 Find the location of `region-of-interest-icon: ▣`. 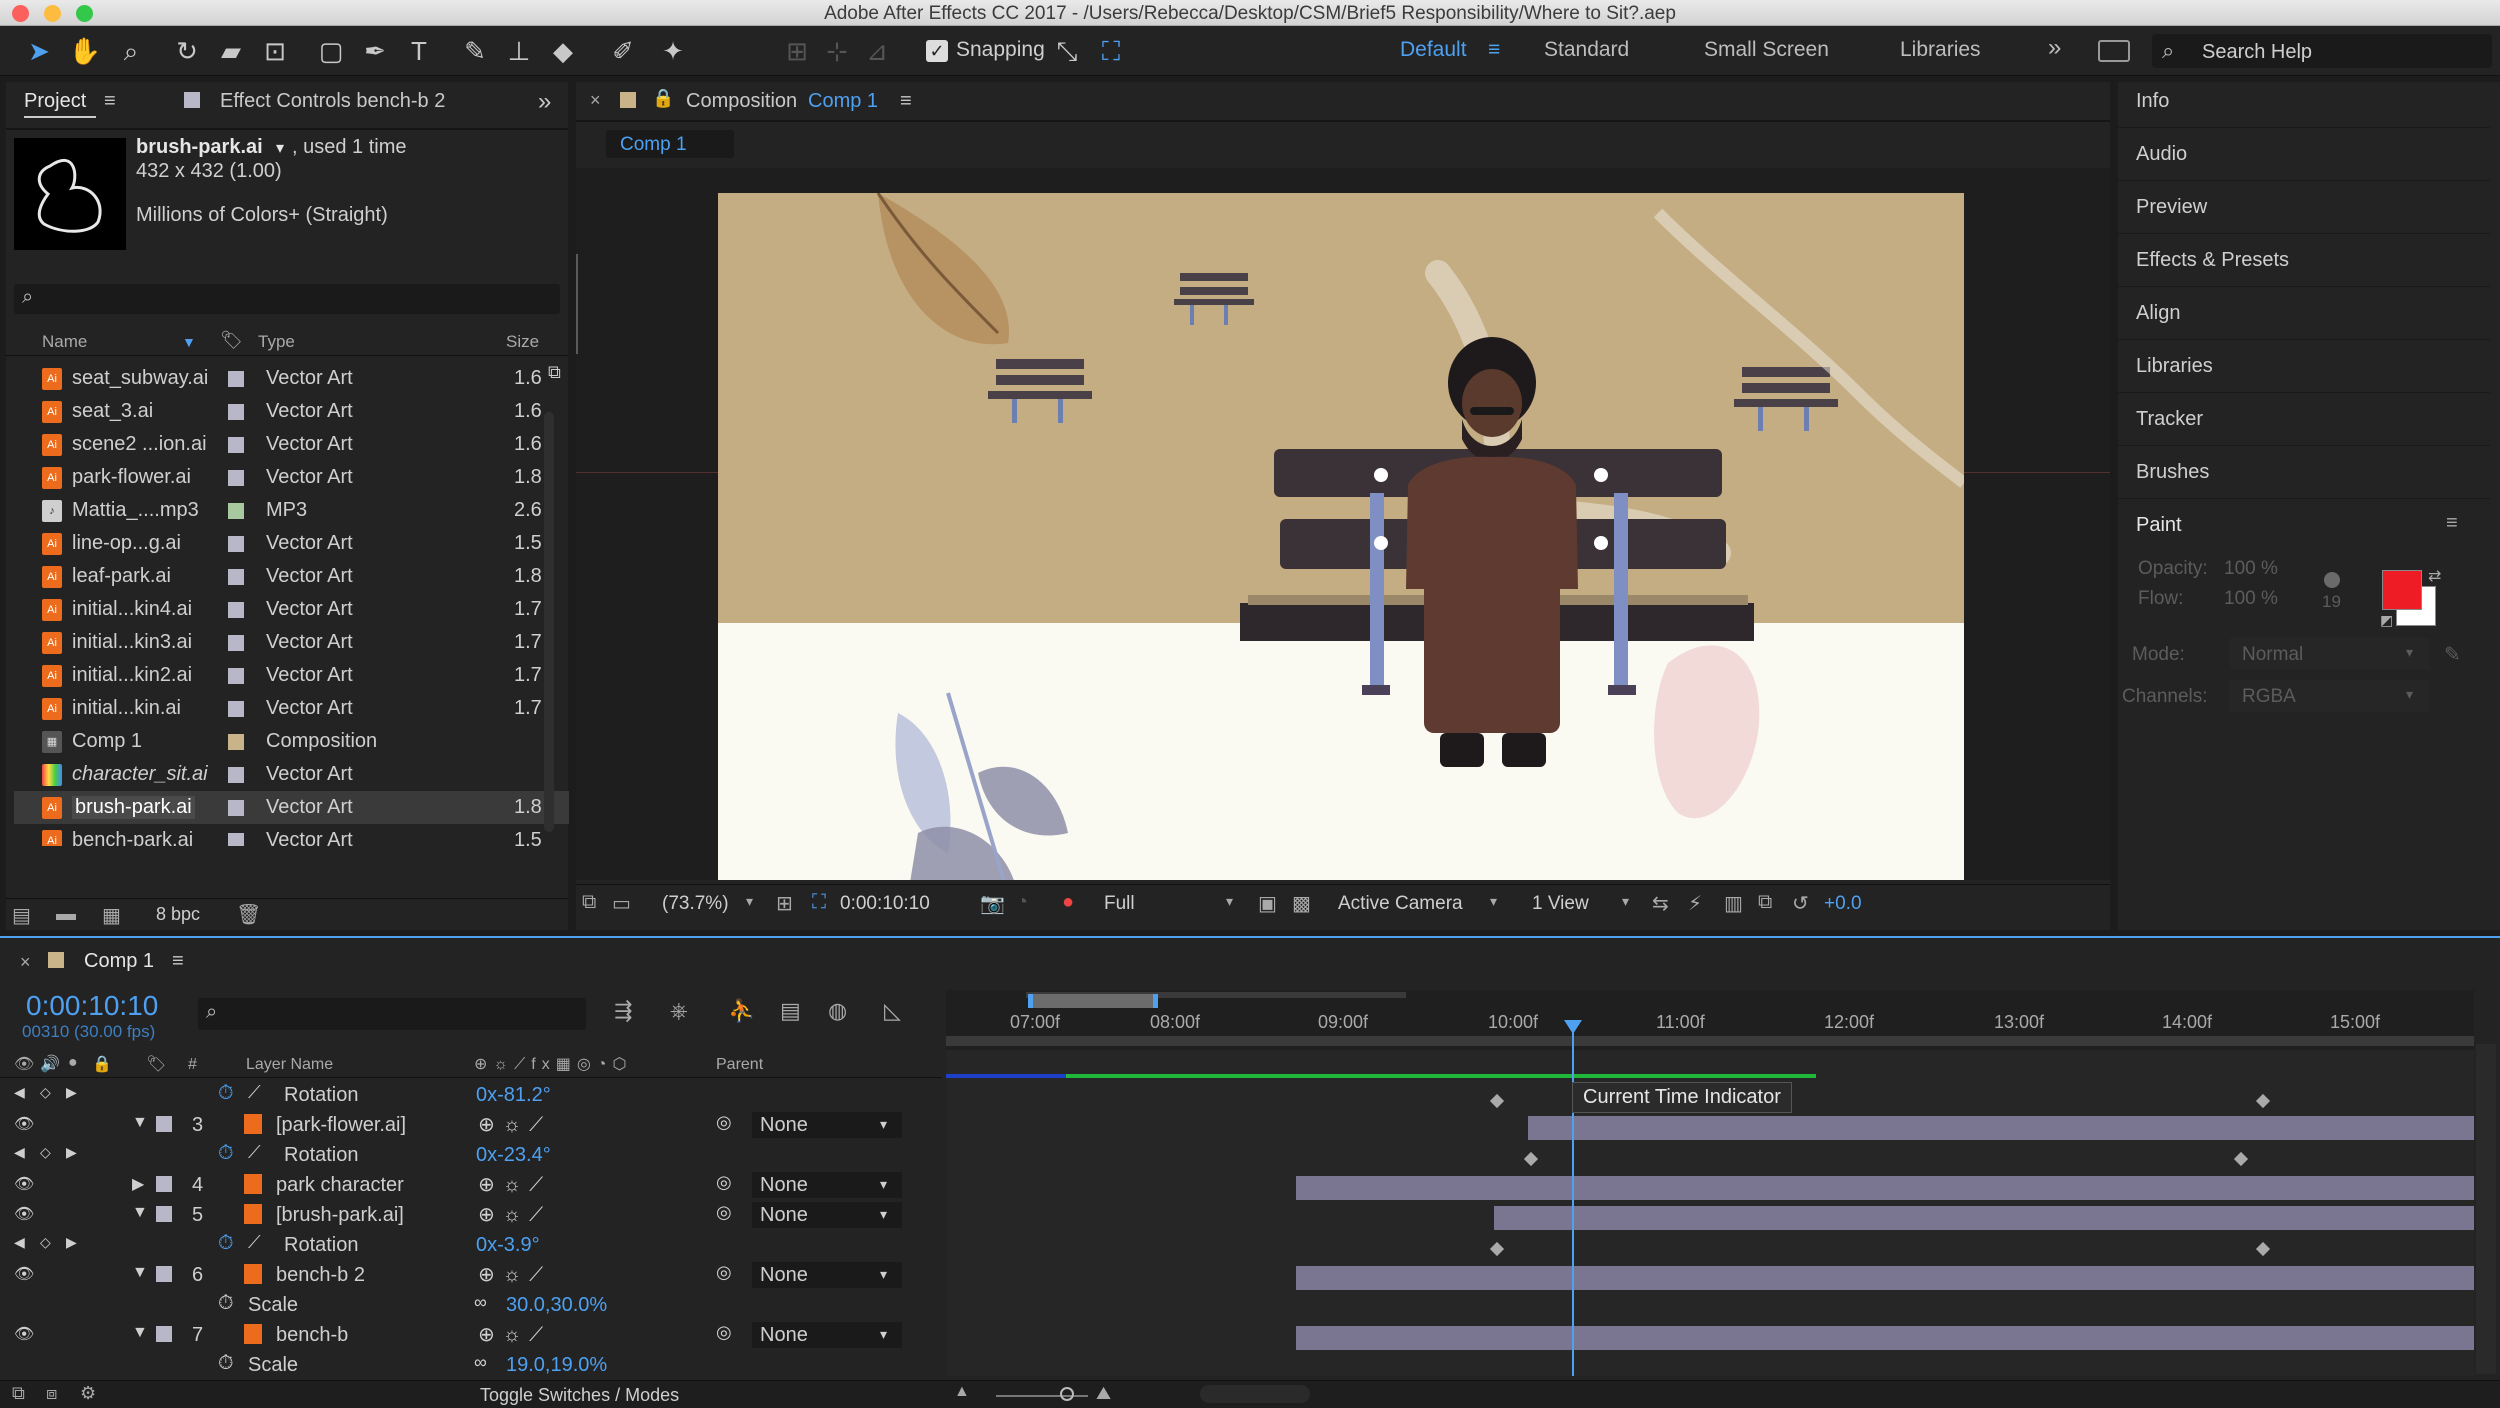

region-of-interest-icon: ▣ is located at coordinates (1267, 903).